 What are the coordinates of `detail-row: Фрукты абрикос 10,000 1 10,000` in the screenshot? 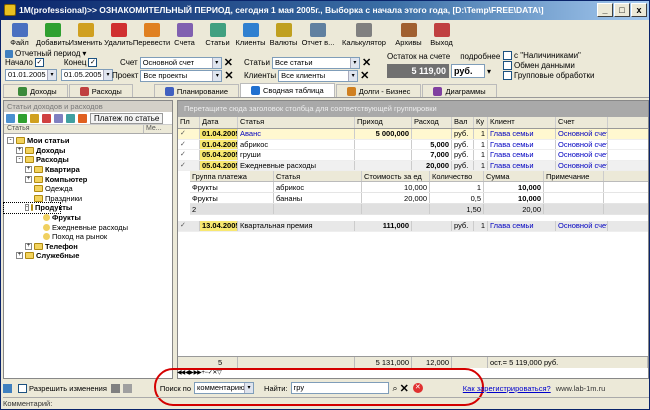 It's located at (419, 187).